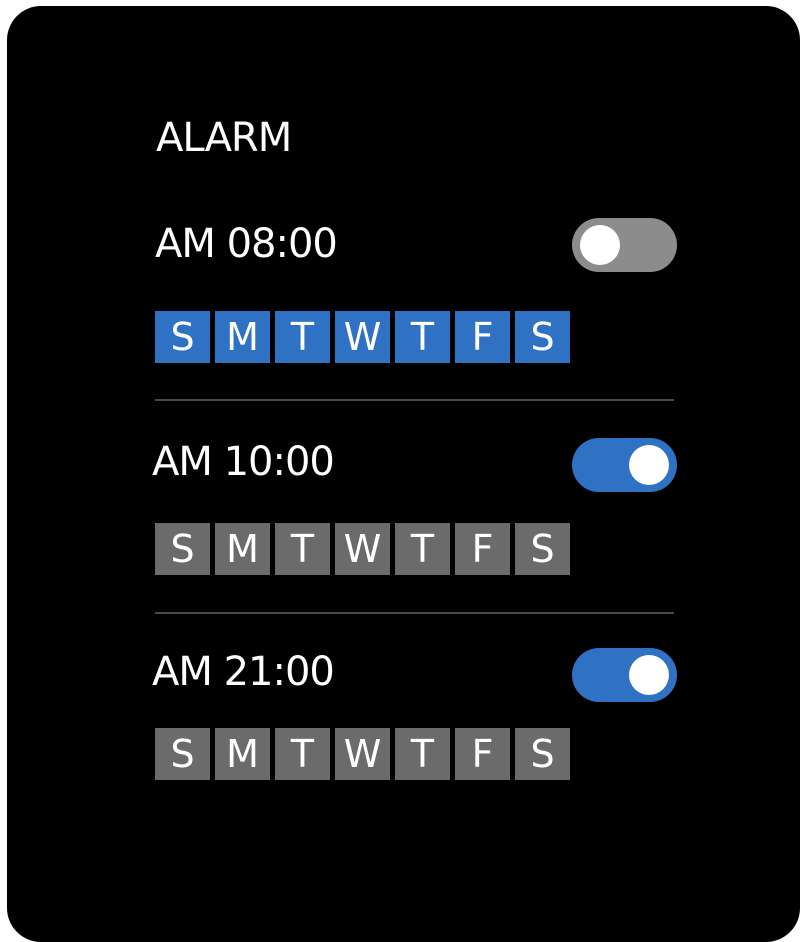 The height and width of the screenshot is (942, 800). Describe the element at coordinates (246, 244) in the screenshot. I see `alarm-time: AM 08:00` at that location.